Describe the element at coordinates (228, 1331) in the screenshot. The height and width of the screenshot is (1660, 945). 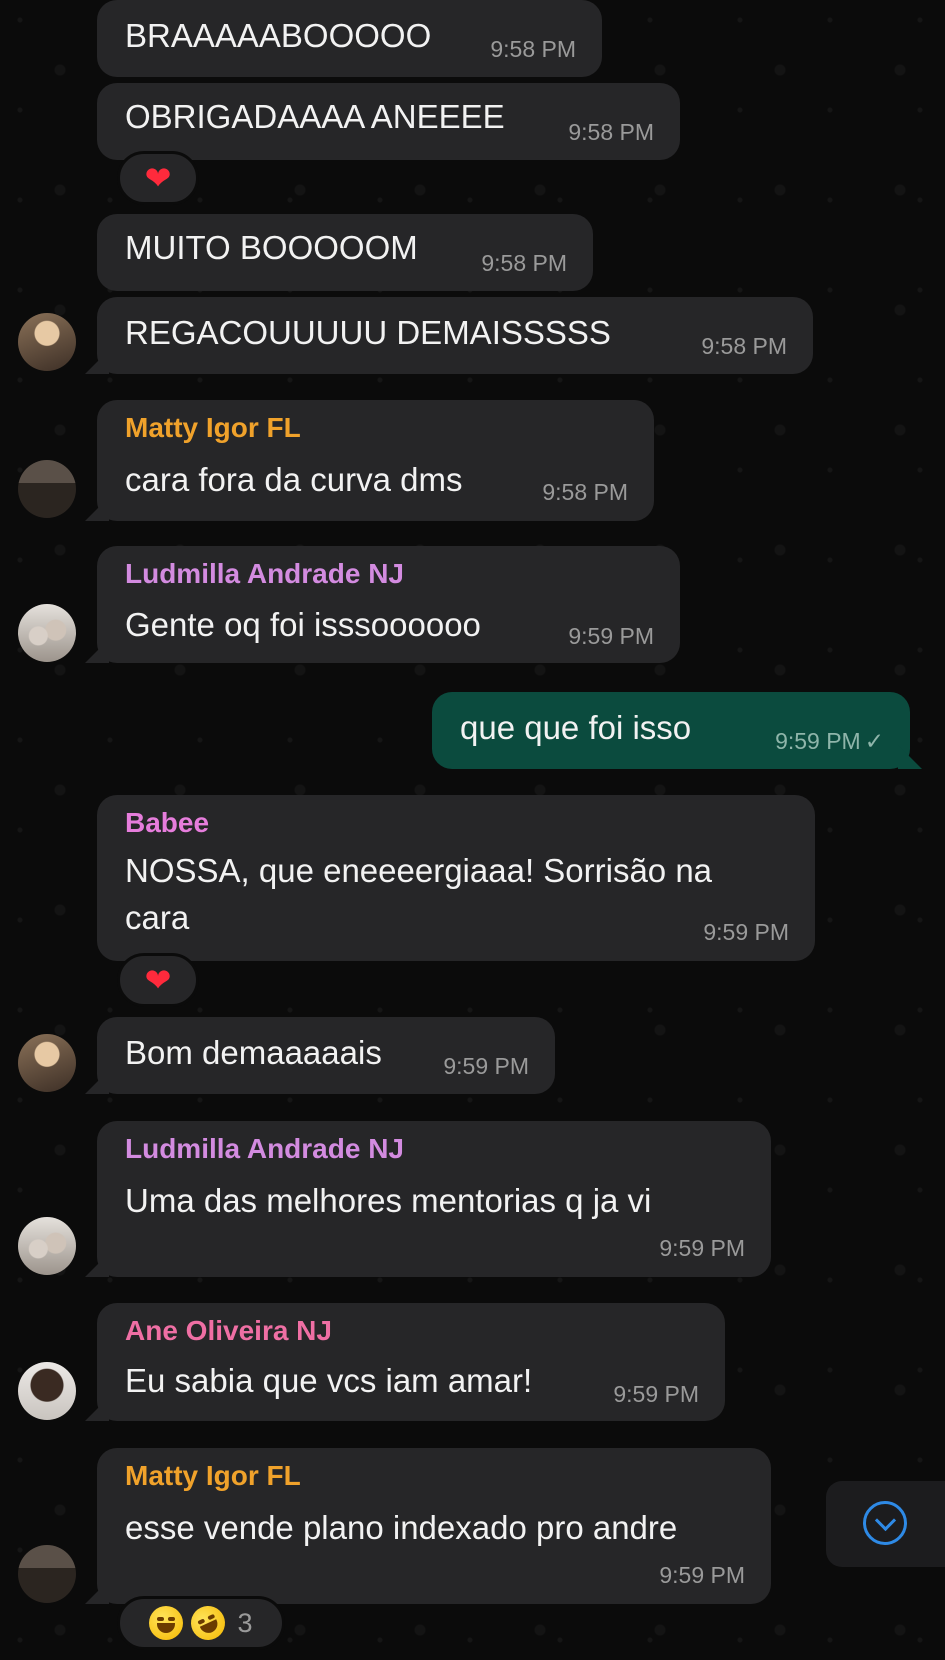
I see `sender-name: Ane Oliveira NJ` at that location.